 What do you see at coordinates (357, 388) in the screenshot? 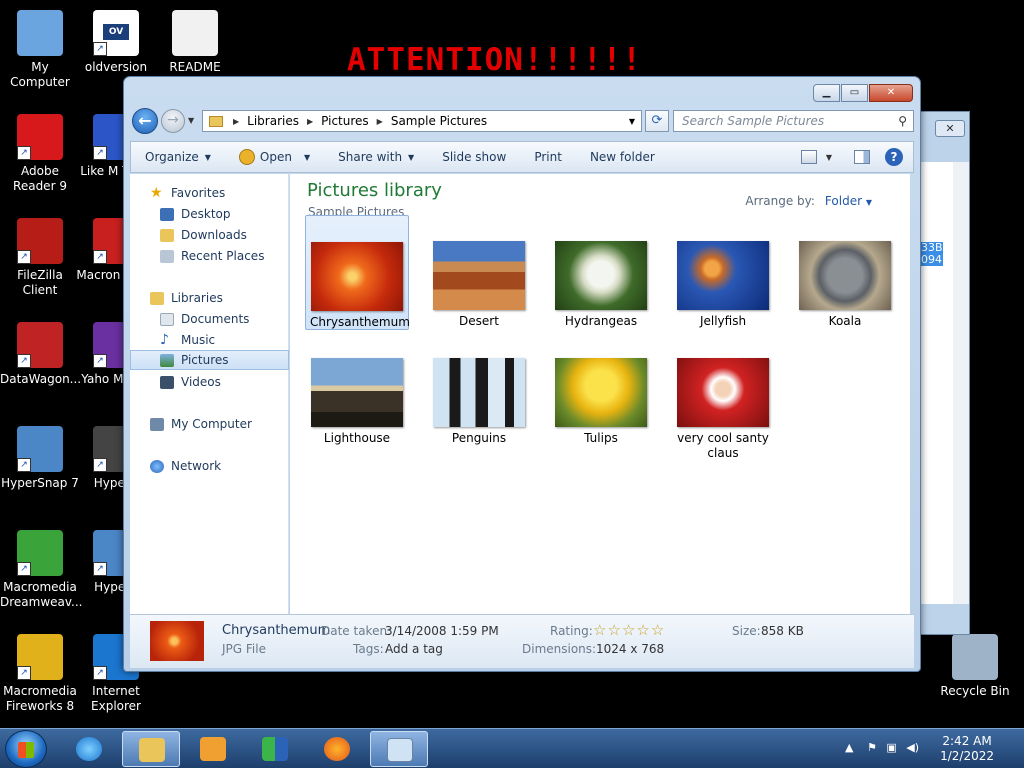
I see `thumbnail-item: Lighthouse` at bounding box center [357, 388].